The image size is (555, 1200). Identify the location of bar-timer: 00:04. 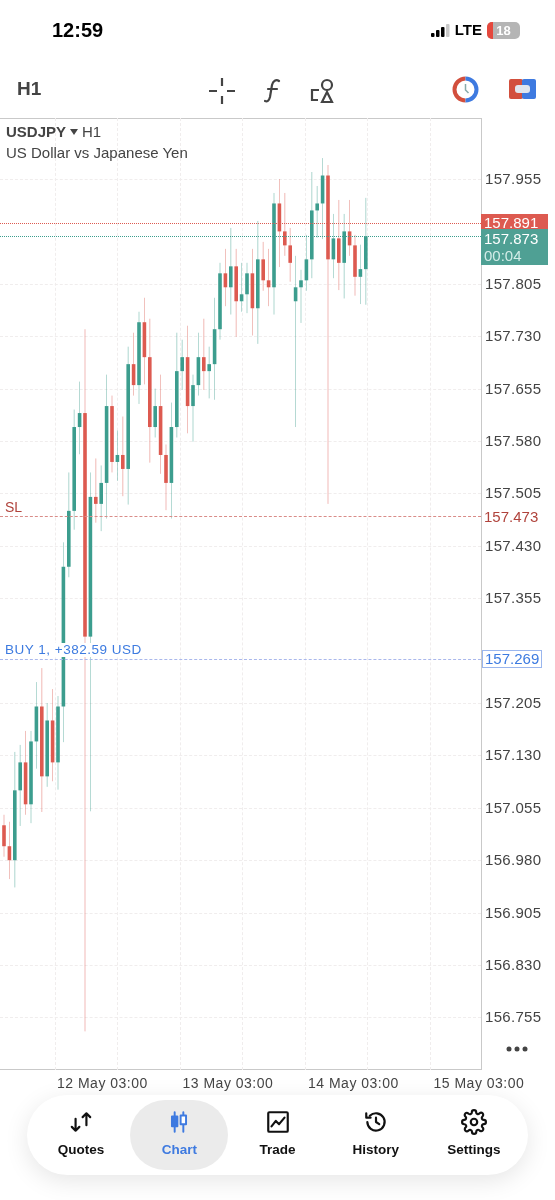
(503, 255).